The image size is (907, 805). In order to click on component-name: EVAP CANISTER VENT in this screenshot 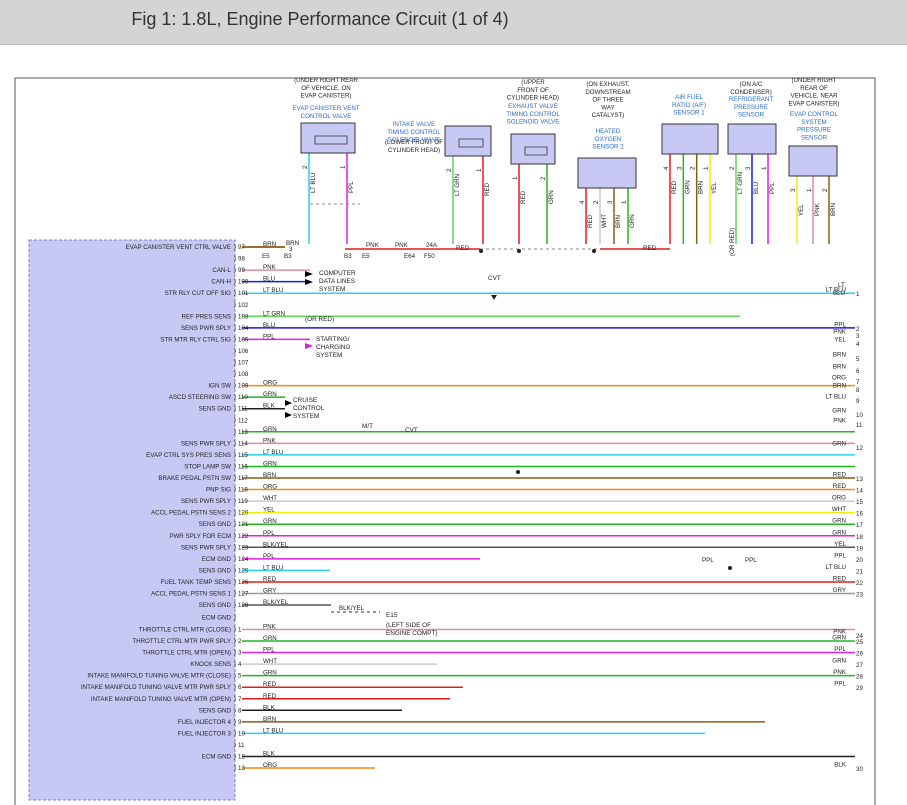, I will do `click(325, 108)`.